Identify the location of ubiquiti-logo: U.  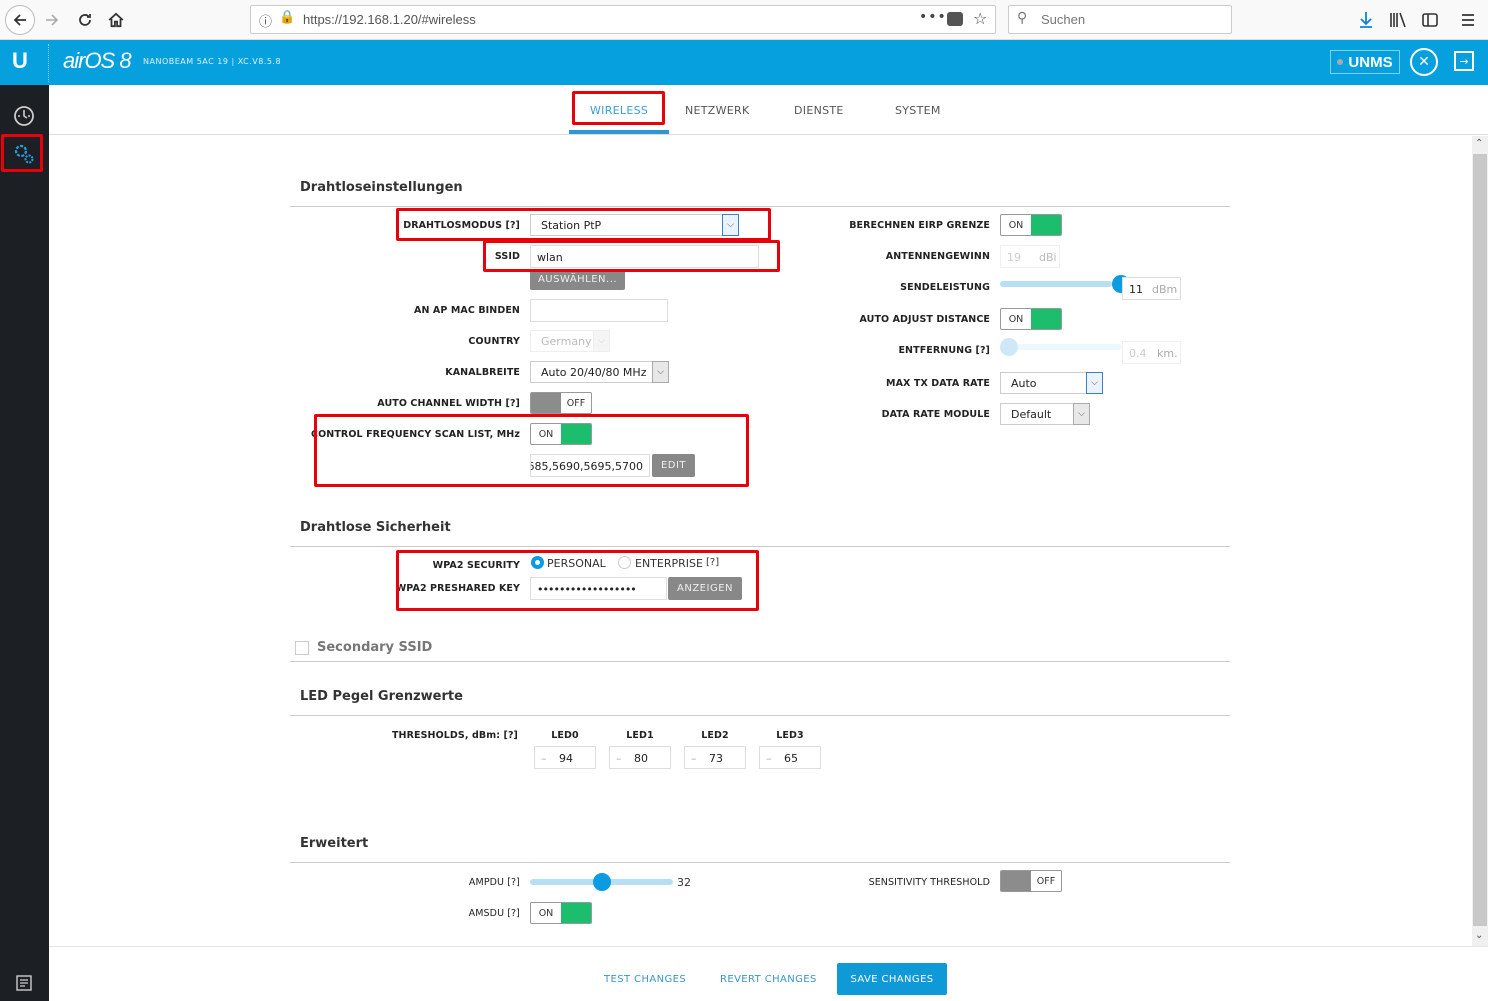
(20, 61).